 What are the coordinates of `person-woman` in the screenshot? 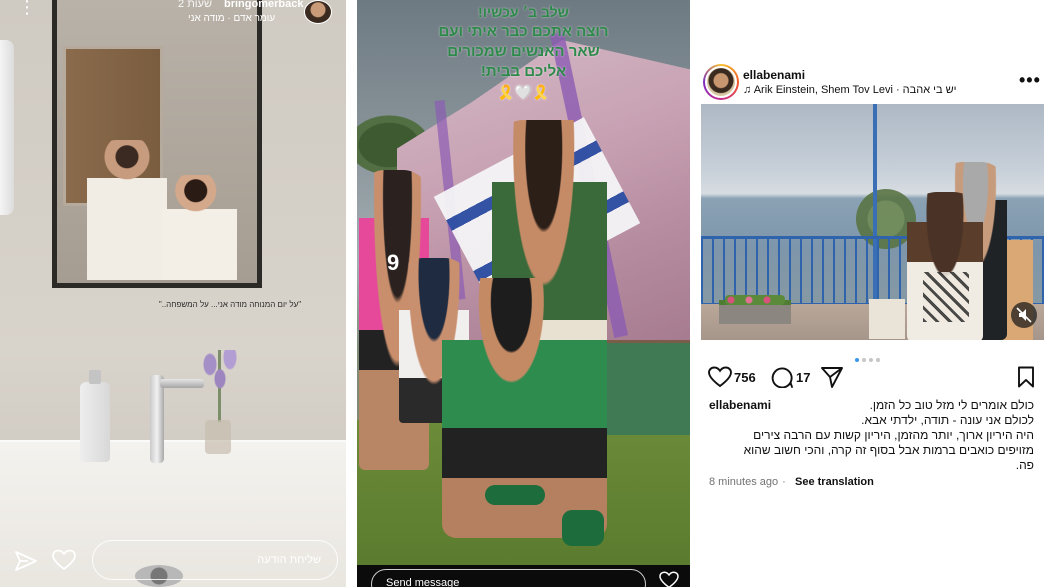 It's located at (199, 227).